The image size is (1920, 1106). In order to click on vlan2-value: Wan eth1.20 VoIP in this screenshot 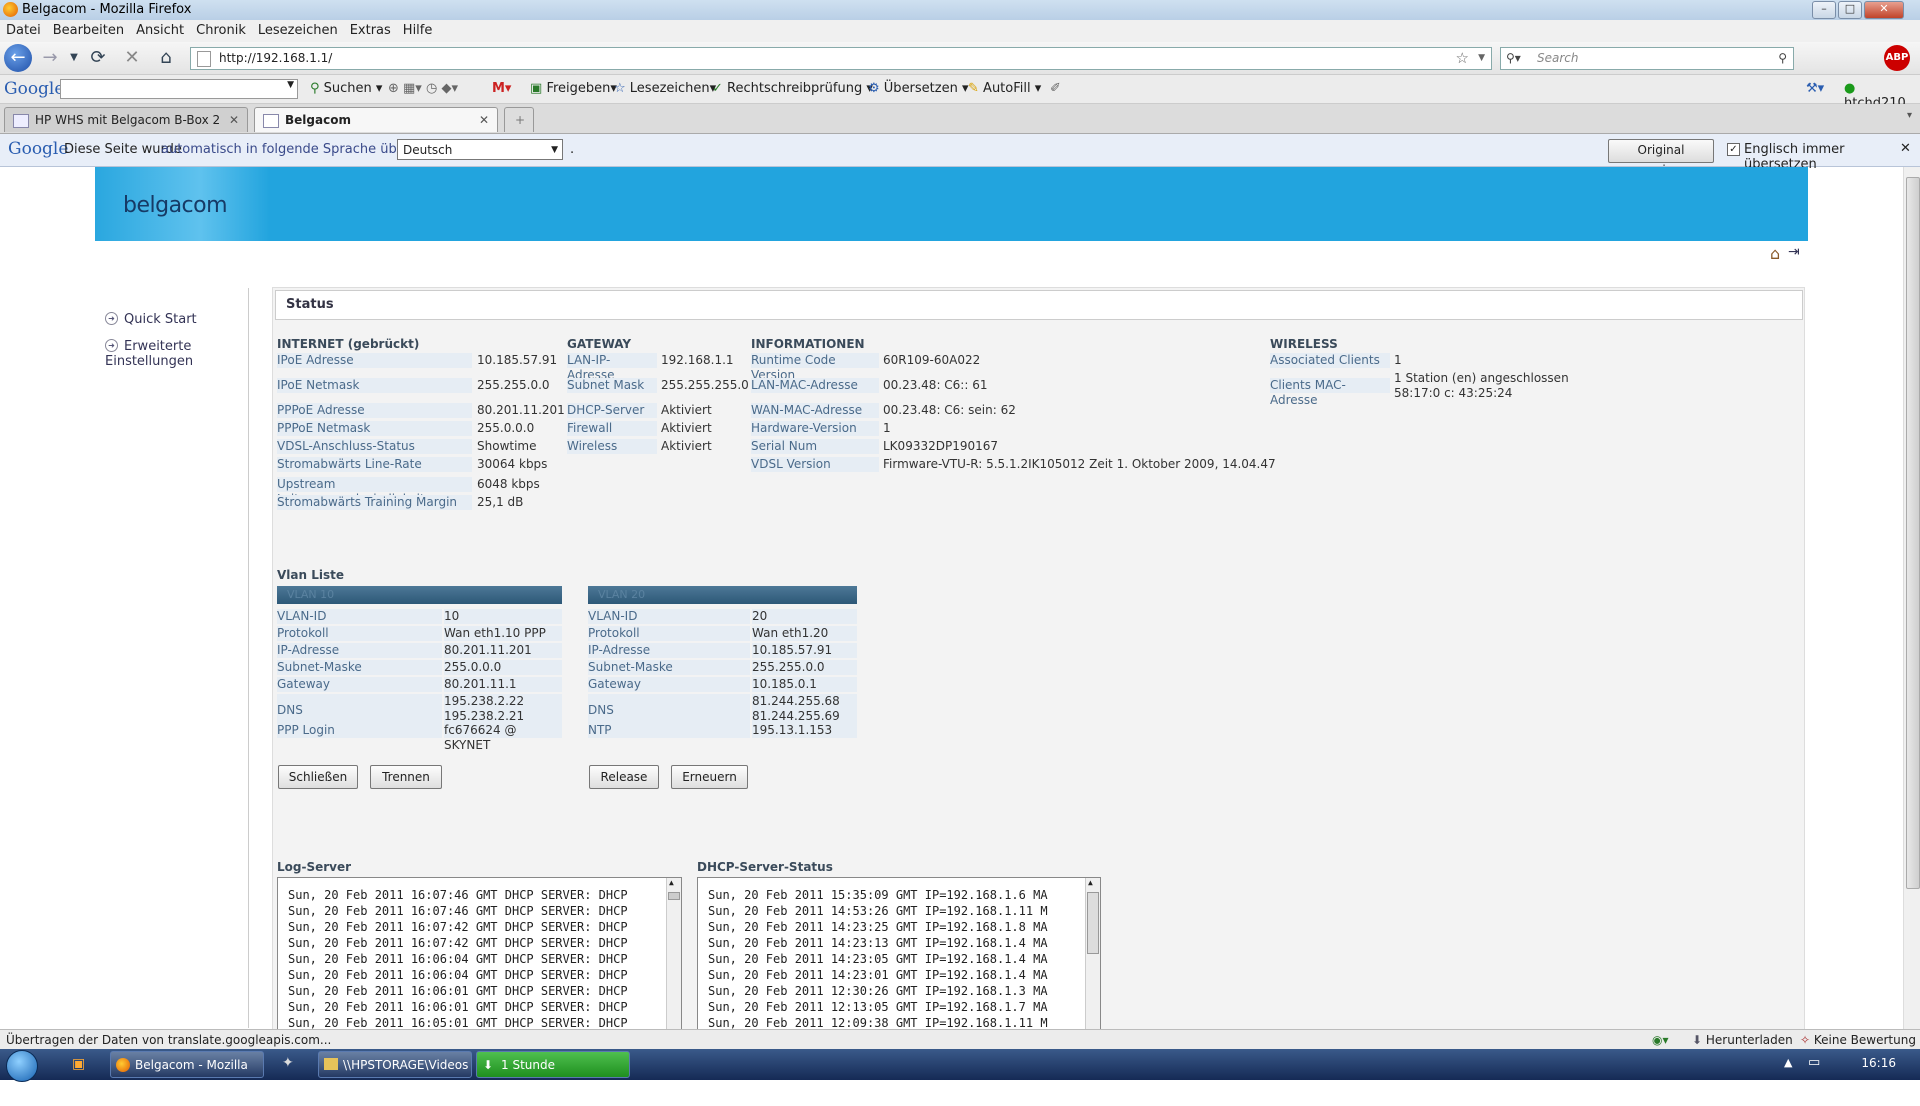, I will do `click(804, 640)`.